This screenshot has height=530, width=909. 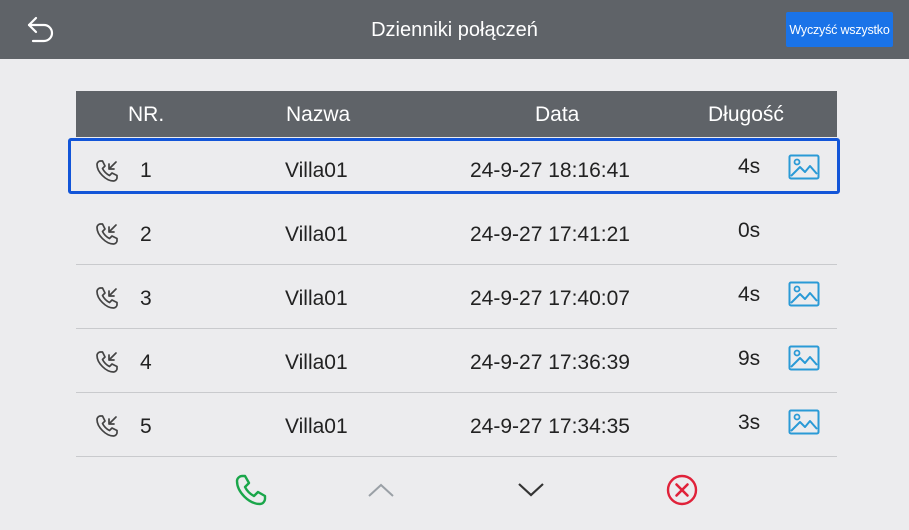 I want to click on row-duration: 9s, so click(x=749, y=358).